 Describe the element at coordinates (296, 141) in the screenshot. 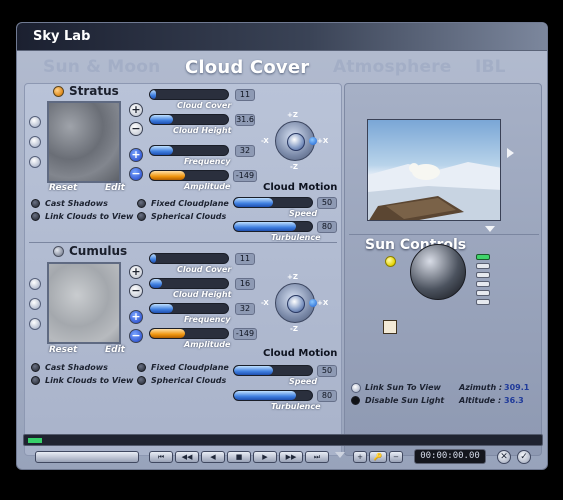

I see `stratus-wind-direction-joystick` at that location.